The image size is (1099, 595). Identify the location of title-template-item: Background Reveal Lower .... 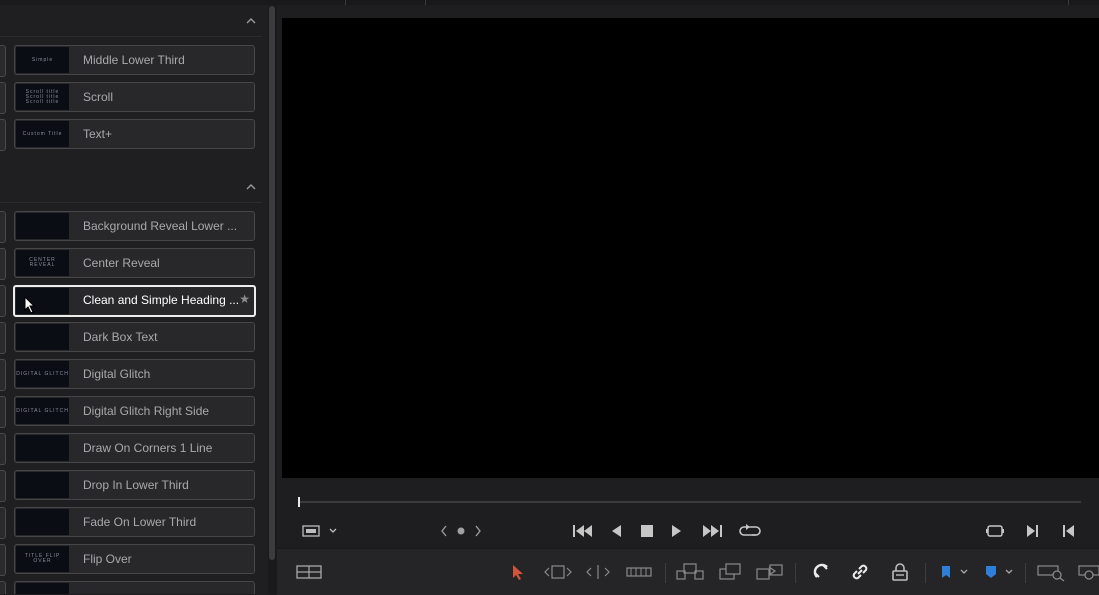
(134, 226).